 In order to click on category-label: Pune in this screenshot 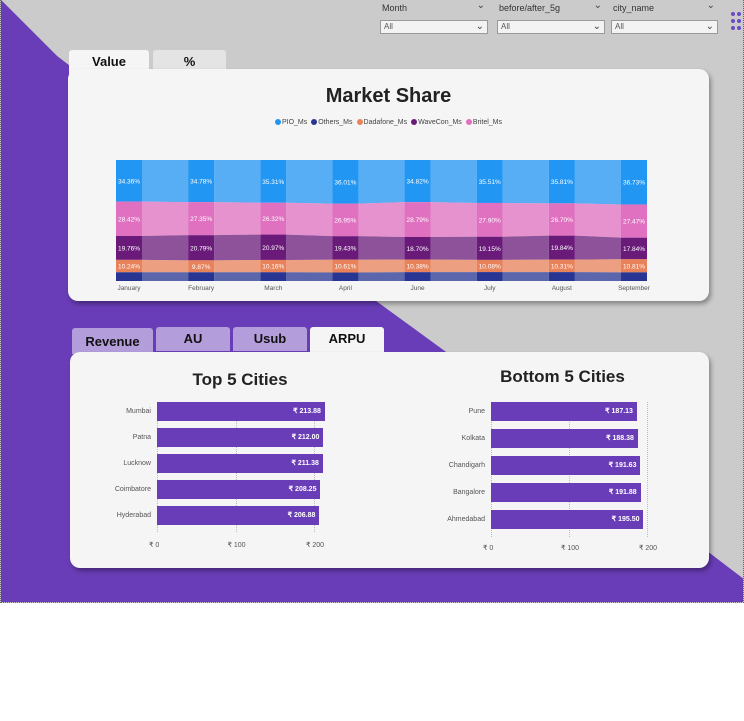, I will do `click(476, 411)`.